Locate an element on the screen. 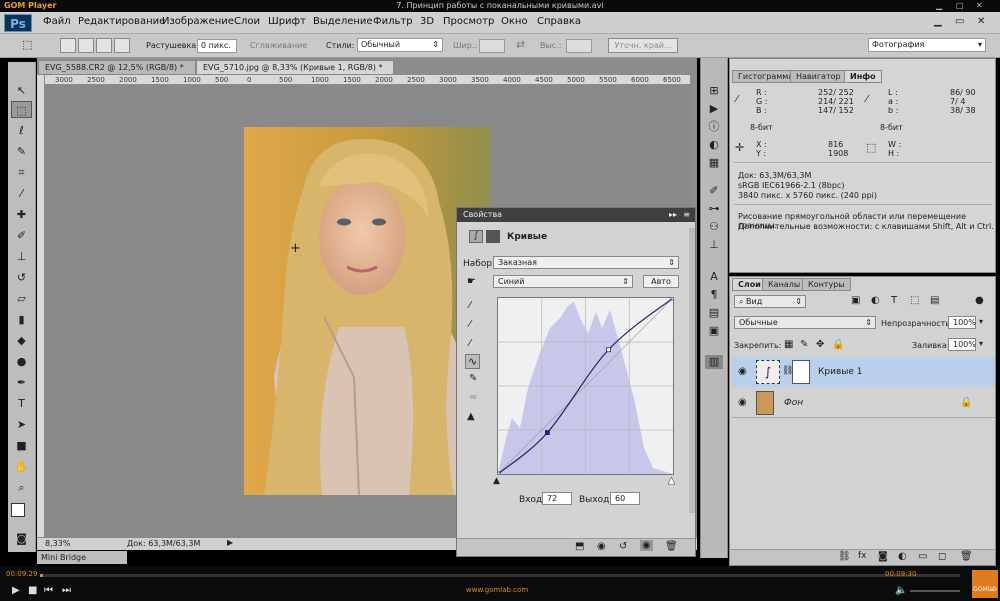  panel-menu-icon: ≡ is located at coordinates (686, 214).